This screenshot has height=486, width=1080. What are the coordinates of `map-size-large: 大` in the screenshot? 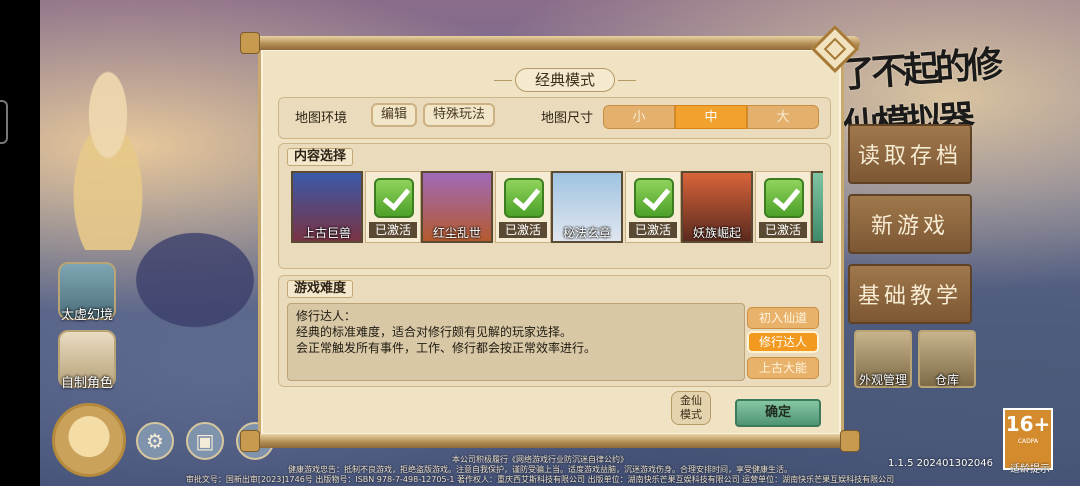 It's located at (783, 117).